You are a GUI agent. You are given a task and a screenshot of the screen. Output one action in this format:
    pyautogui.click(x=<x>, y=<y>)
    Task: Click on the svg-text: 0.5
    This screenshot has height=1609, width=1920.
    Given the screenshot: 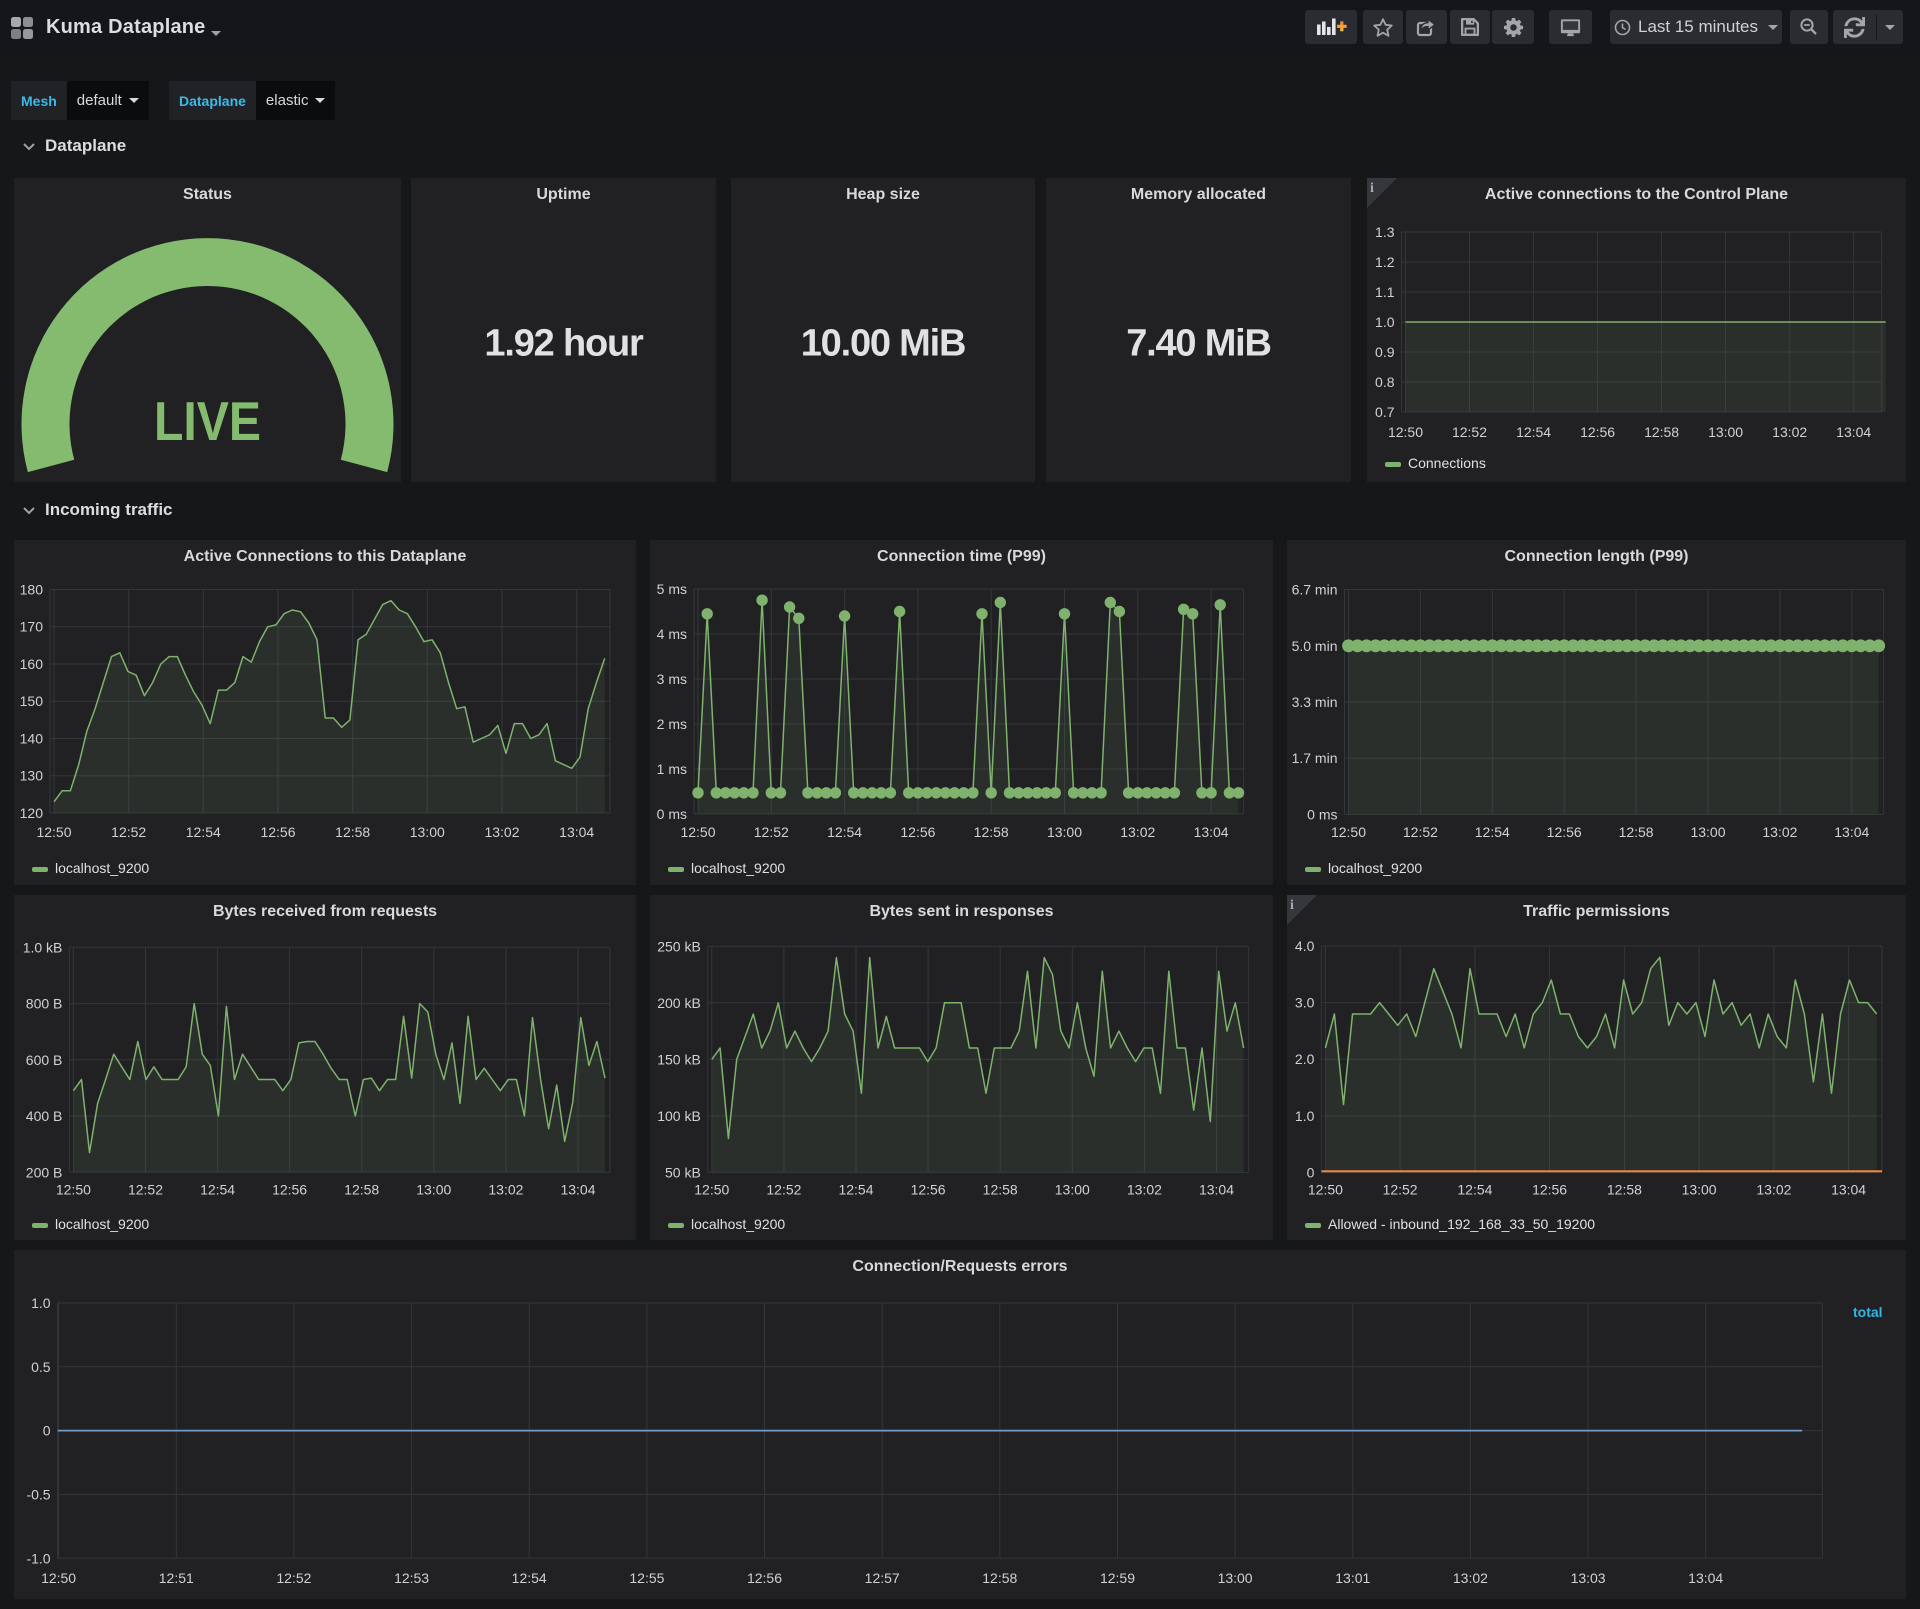 What is the action you would take?
    pyautogui.click(x=41, y=1367)
    